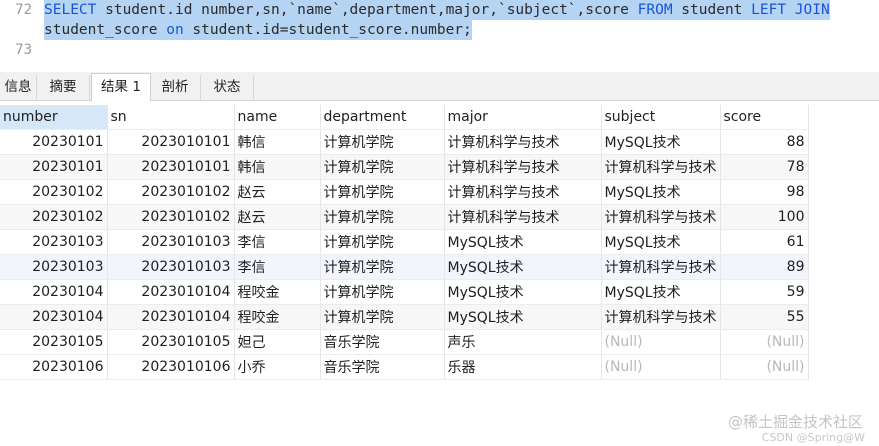 This screenshot has height=446, width=879. What do you see at coordinates (54, 367) in the screenshot?
I see `cell-number: 20230106` at bounding box center [54, 367].